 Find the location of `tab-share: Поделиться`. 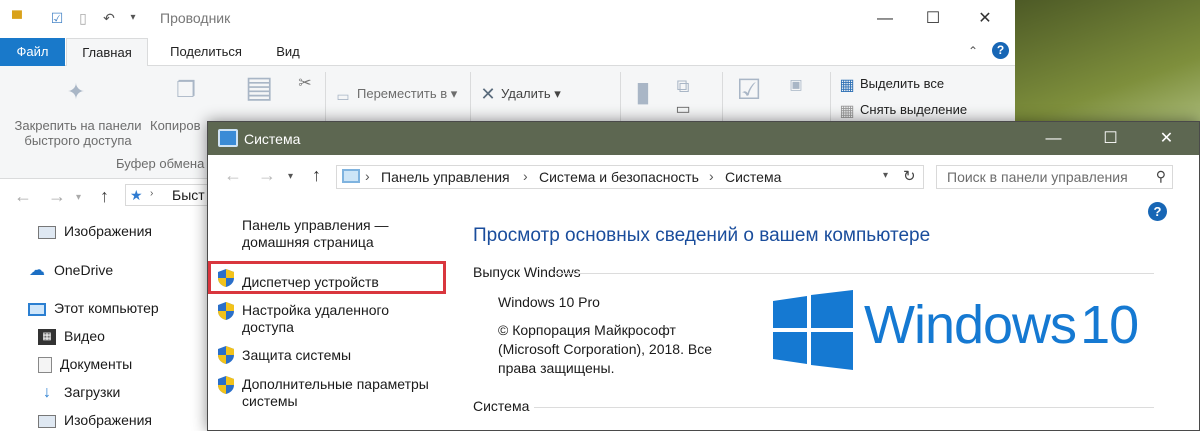

tab-share: Поделиться is located at coordinates (206, 52).